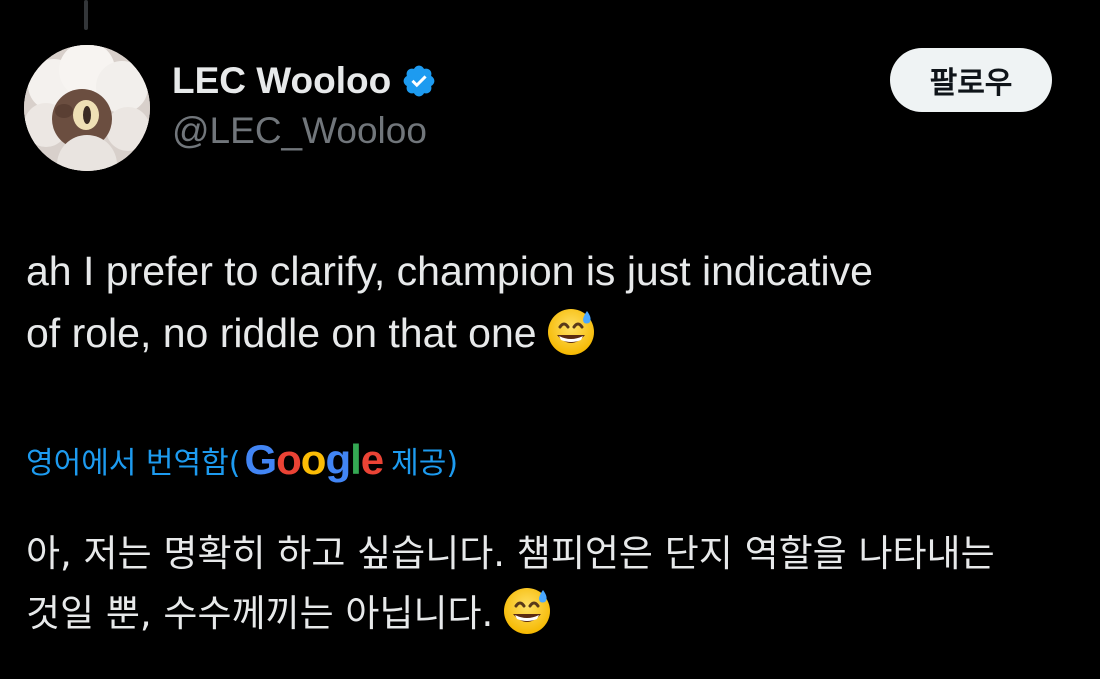 This screenshot has width=1100, height=679. What do you see at coordinates (281, 81) in the screenshot?
I see `author-display-name: LEC Wooloo` at bounding box center [281, 81].